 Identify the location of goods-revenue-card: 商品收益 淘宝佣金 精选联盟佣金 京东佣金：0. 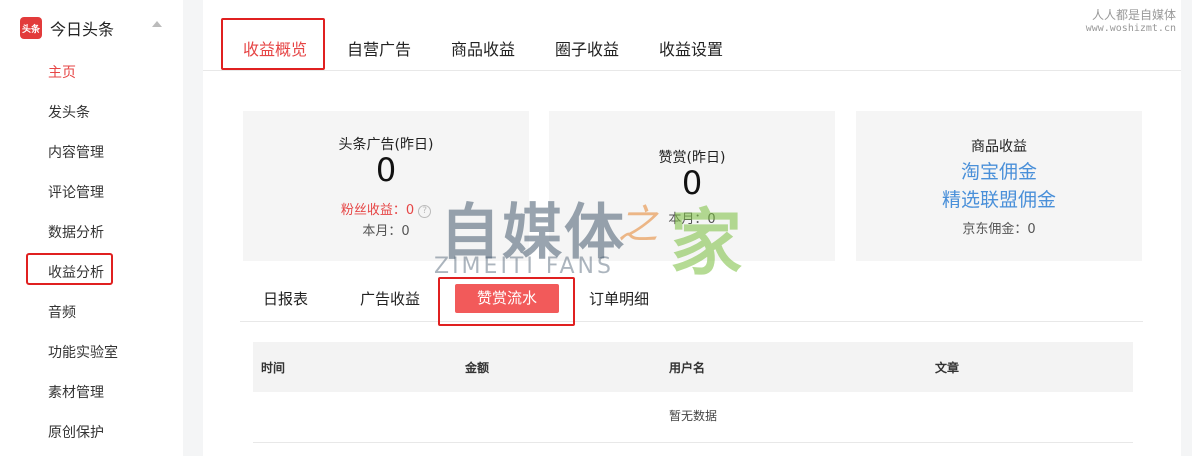
(999, 186).